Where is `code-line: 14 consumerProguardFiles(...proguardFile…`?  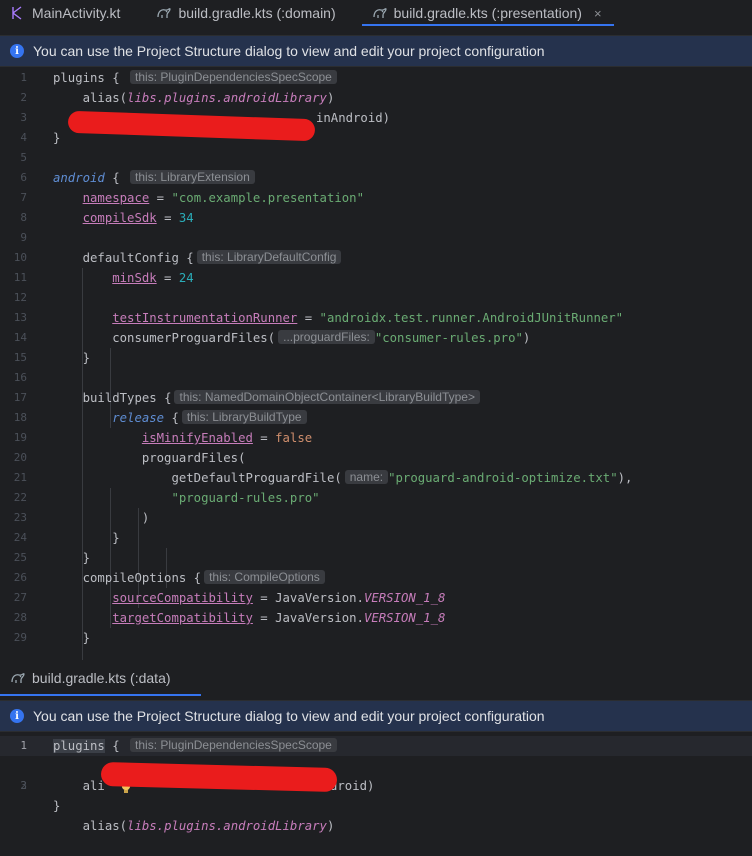
code-line: 14 consumerProguardFiles(...proguardFile… is located at coordinates (272, 337).